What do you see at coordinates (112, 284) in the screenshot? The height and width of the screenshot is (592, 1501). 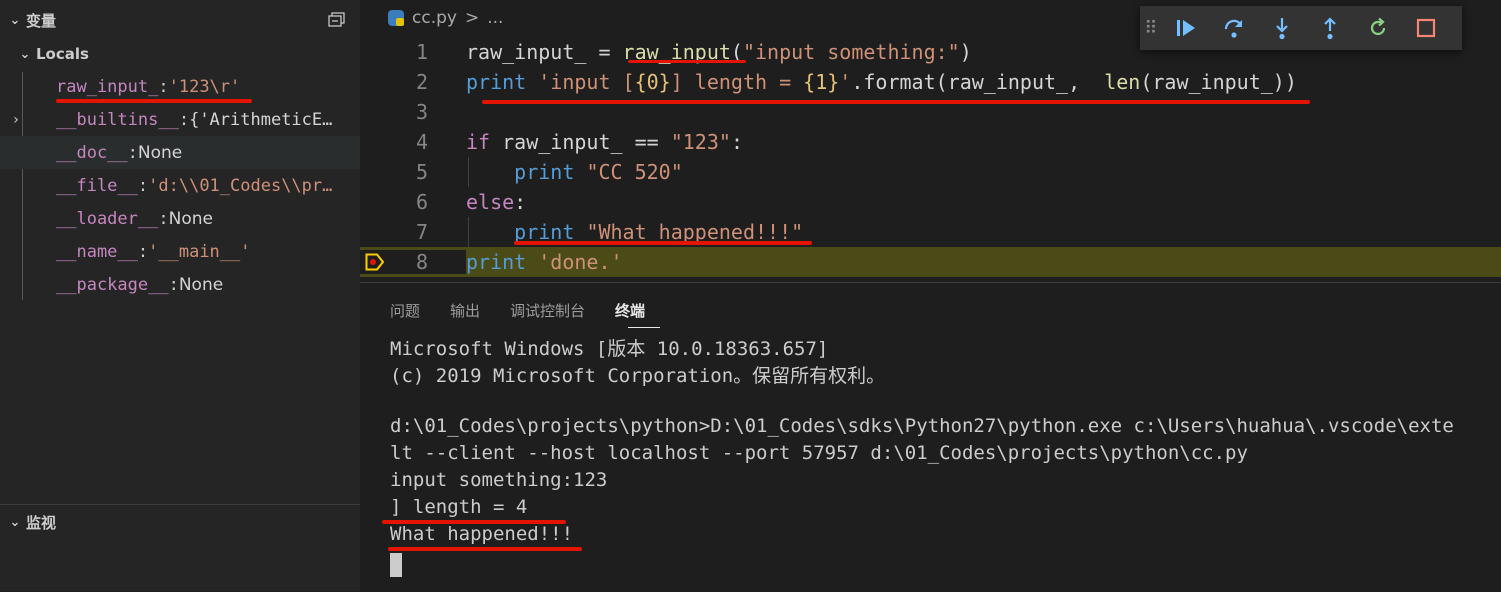 I see `variable-name: __package__` at bounding box center [112, 284].